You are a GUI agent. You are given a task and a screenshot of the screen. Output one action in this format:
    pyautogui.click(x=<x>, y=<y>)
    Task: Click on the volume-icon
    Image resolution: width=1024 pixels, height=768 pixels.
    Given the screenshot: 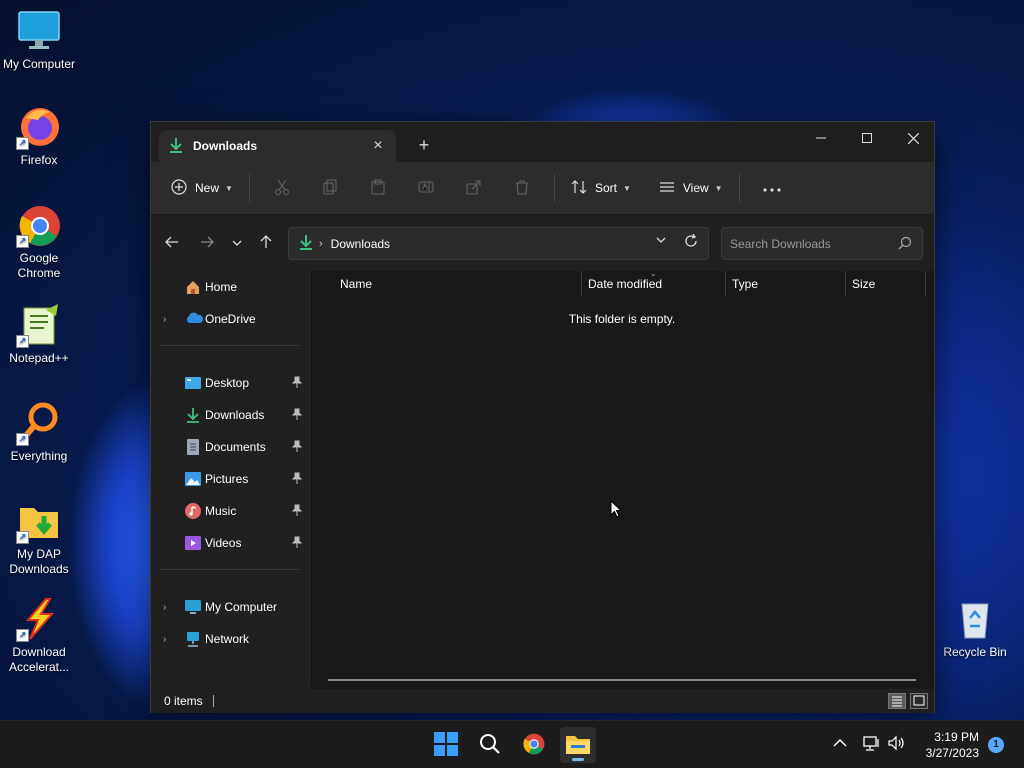 What is the action you would take?
    pyautogui.click(x=897, y=744)
    